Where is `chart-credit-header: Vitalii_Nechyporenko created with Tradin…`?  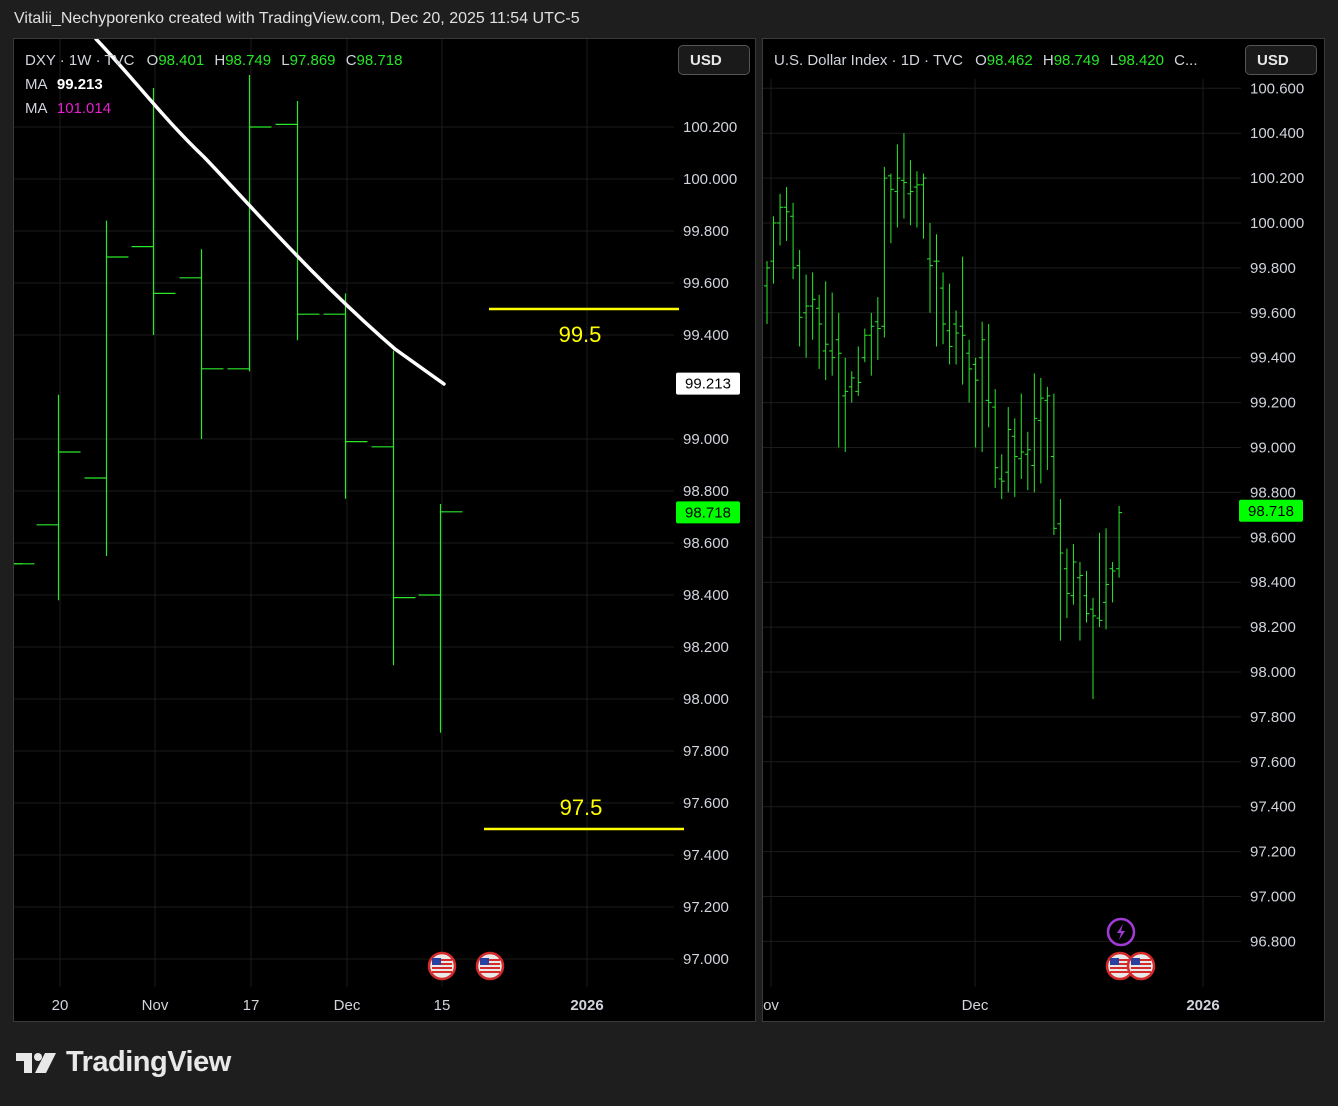
chart-credit-header: Vitalii_Nechyporenko created with Tradin… is located at coordinates (297, 18).